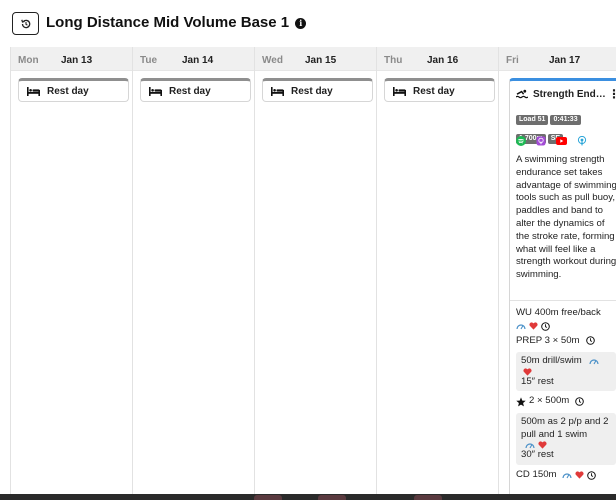 The height and width of the screenshot is (500, 616). I want to click on step-text: 500m as 2 p/p and 2 pull and 1 swim, so click(565, 427).